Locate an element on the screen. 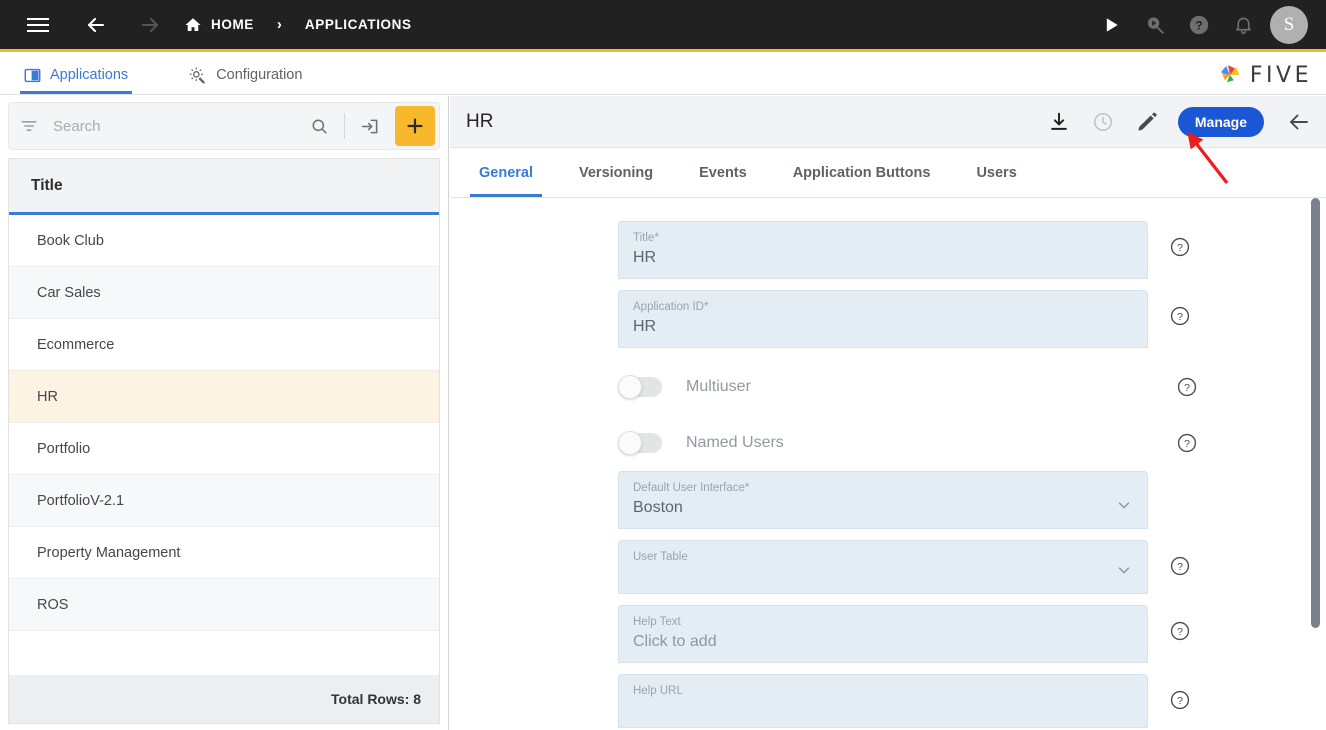 The width and height of the screenshot is (1326, 730). tab-versioning: Versioning is located at coordinates (616, 173).